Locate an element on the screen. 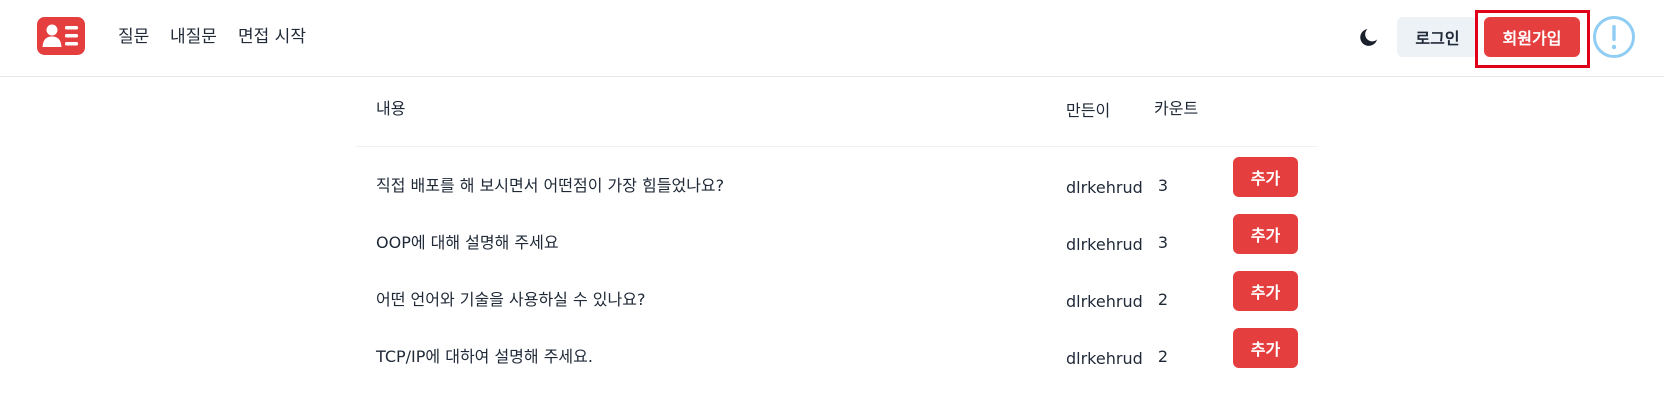 This screenshot has width=1664, height=402. id-card-icon is located at coordinates (61, 36).